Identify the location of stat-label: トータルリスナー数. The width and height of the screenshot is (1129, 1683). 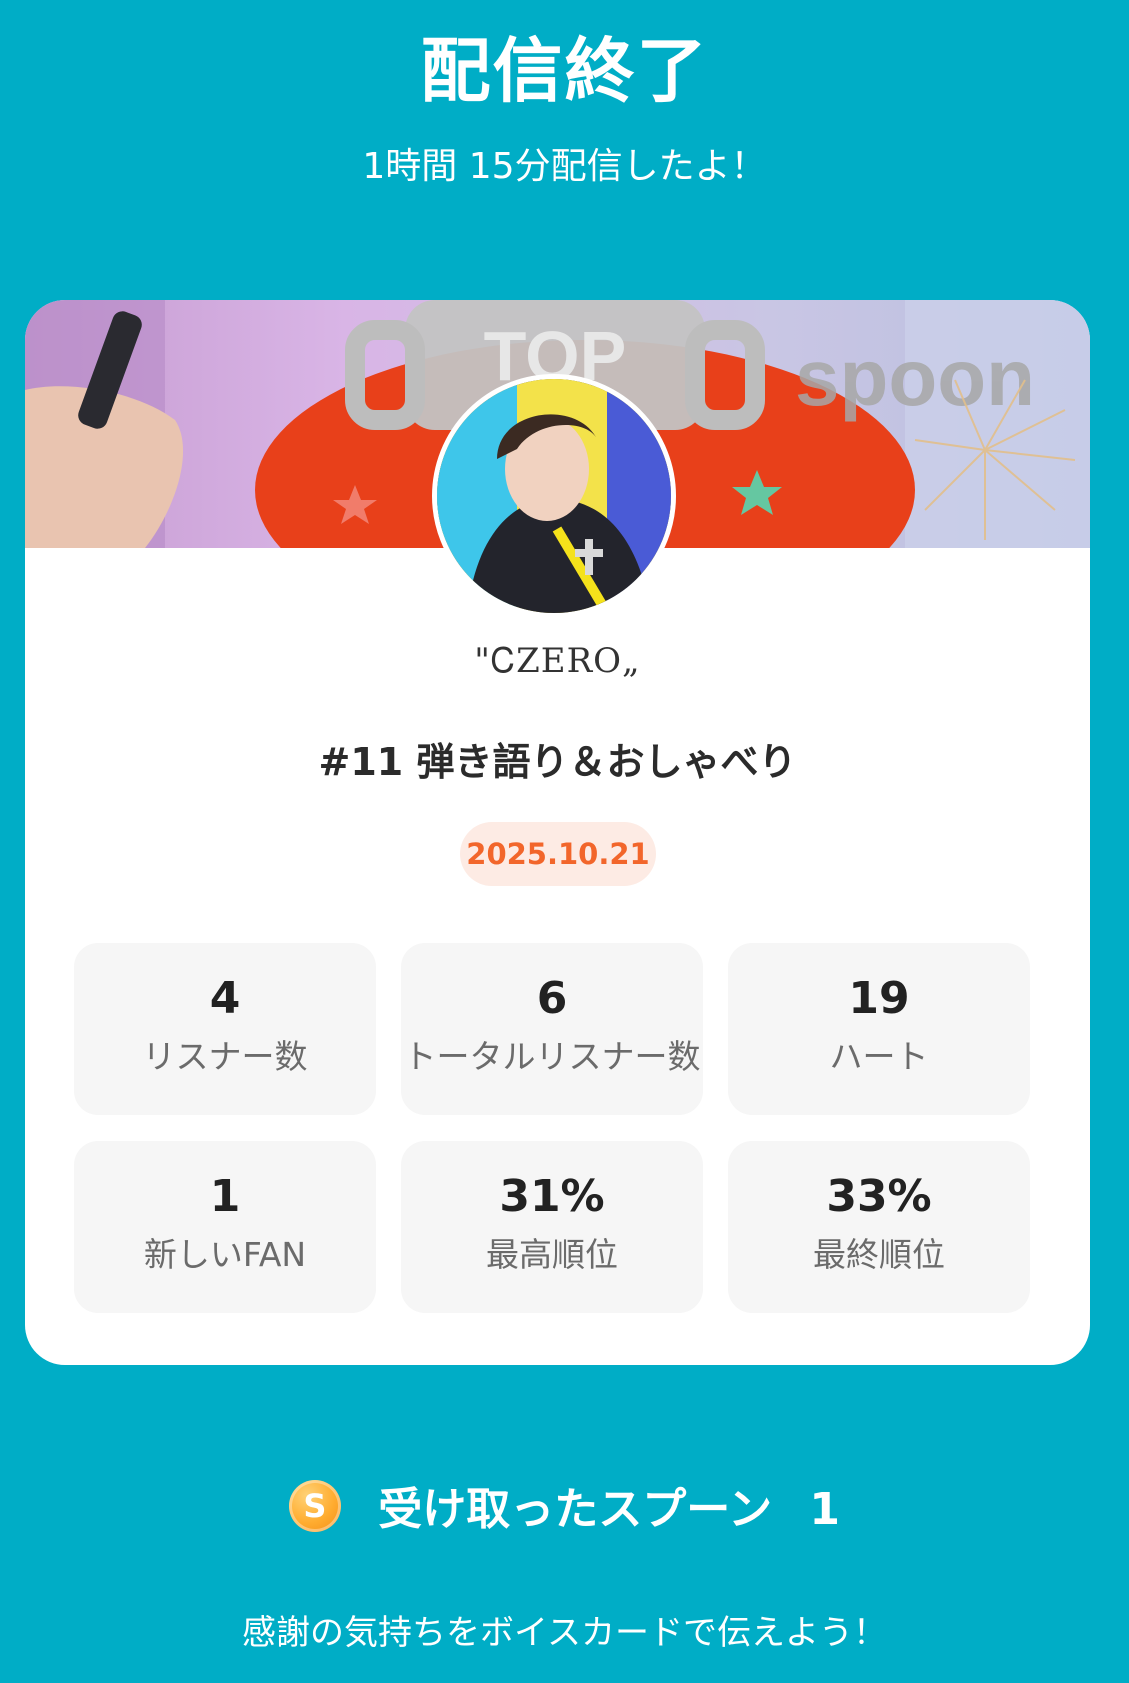
(552, 1056).